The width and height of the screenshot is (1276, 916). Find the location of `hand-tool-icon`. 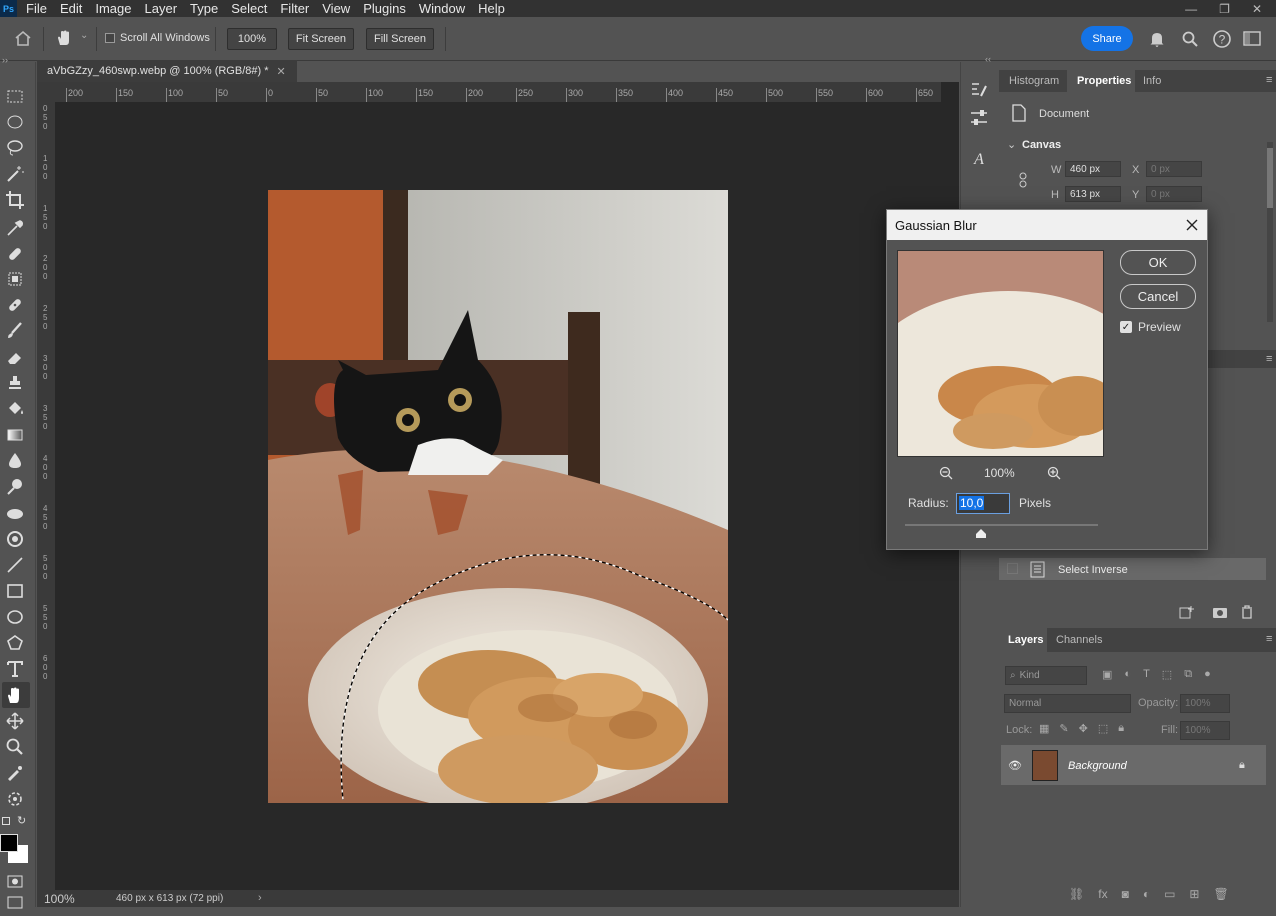

hand-tool-icon is located at coordinates (64, 38).